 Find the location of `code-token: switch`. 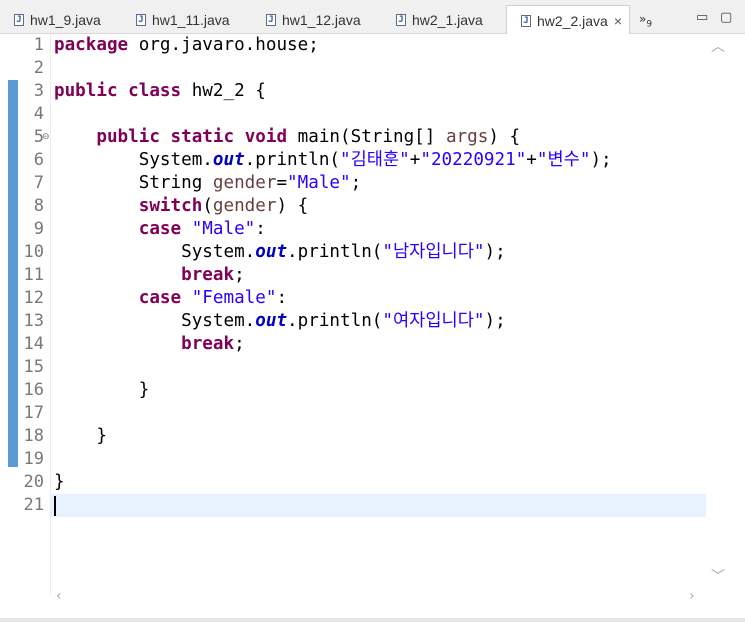

code-token: switch is located at coordinates (170, 206).